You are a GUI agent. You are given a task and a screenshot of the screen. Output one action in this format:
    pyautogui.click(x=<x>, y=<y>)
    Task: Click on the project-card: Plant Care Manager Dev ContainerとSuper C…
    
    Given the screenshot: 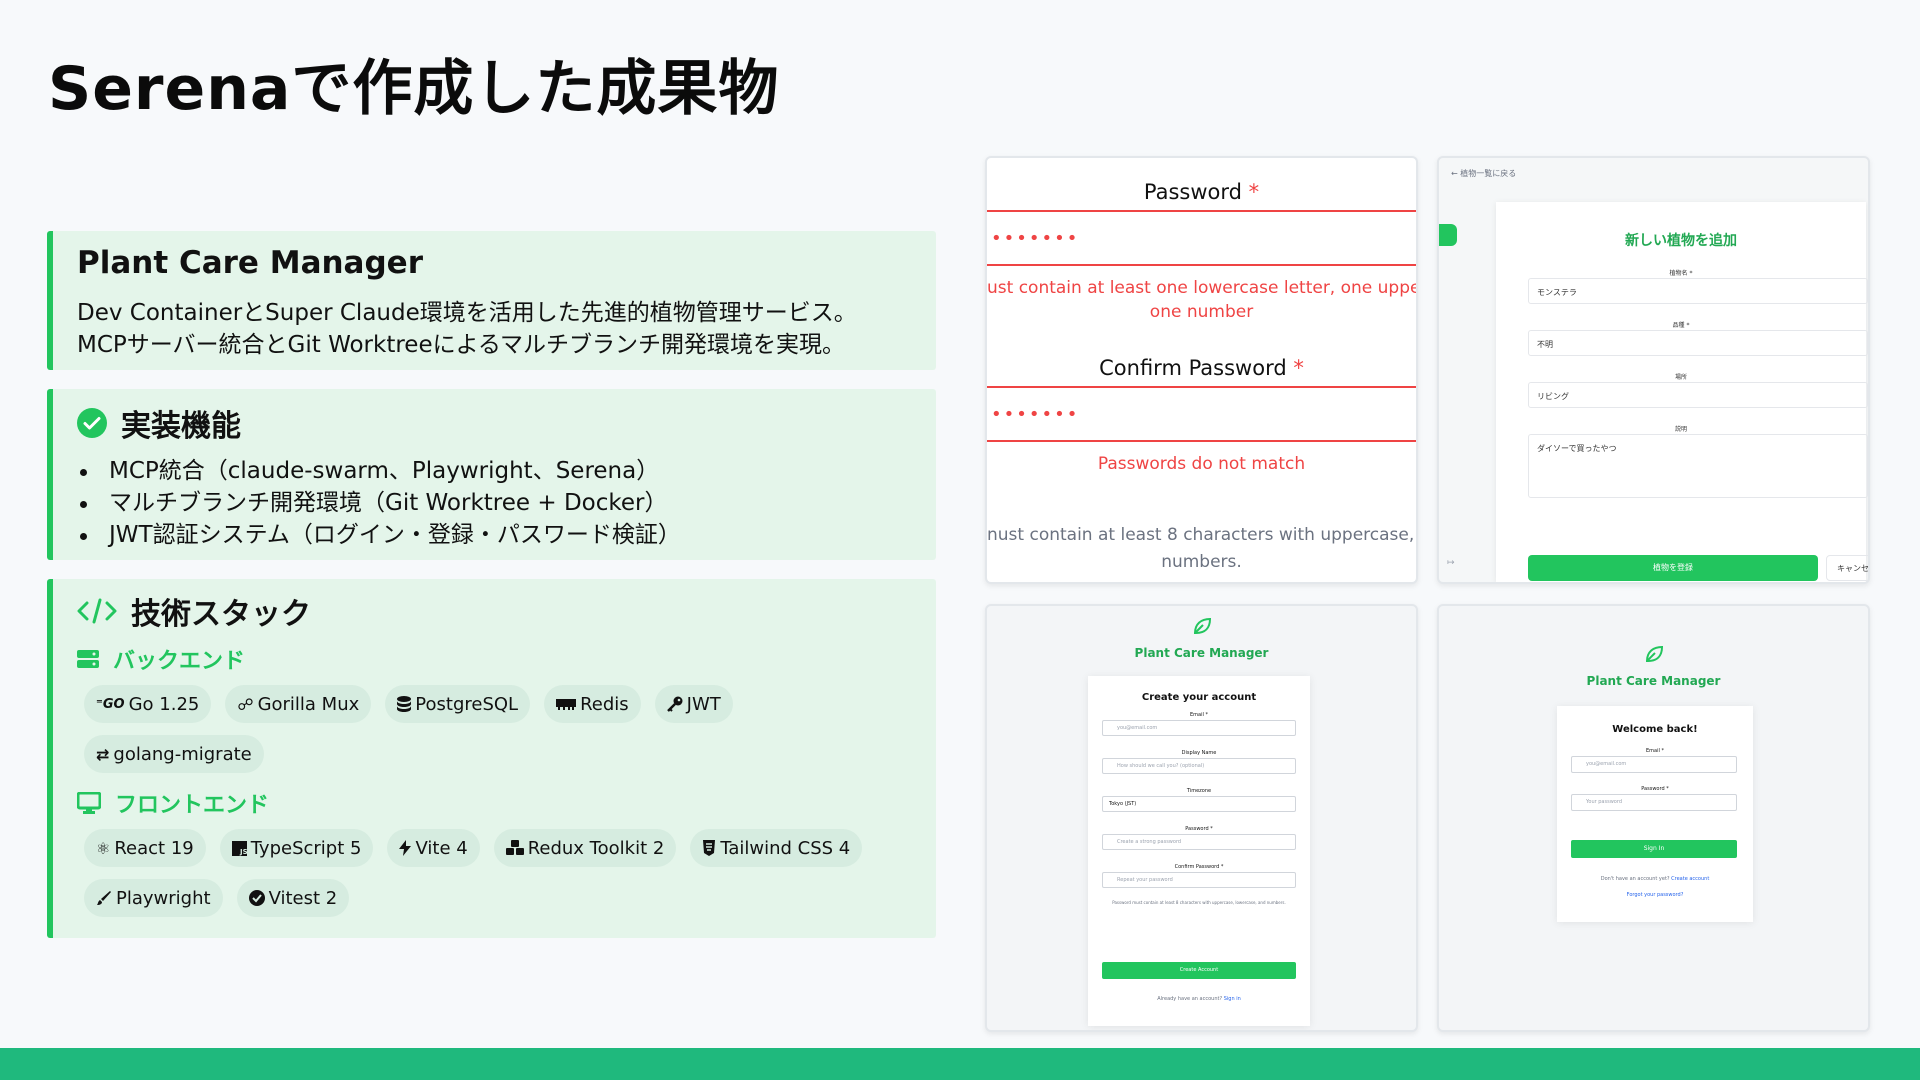 What is the action you would take?
    pyautogui.click(x=491, y=300)
    